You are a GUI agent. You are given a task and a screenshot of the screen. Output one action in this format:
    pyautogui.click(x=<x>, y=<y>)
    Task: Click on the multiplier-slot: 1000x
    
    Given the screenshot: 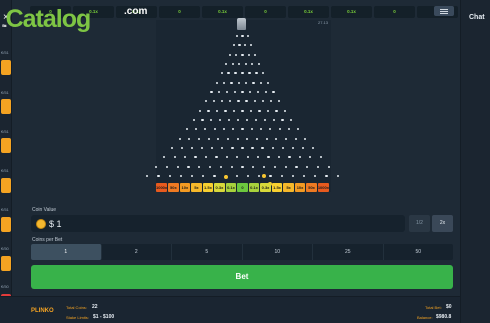 What is the action you would take?
    pyautogui.click(x=323, y=187)
    